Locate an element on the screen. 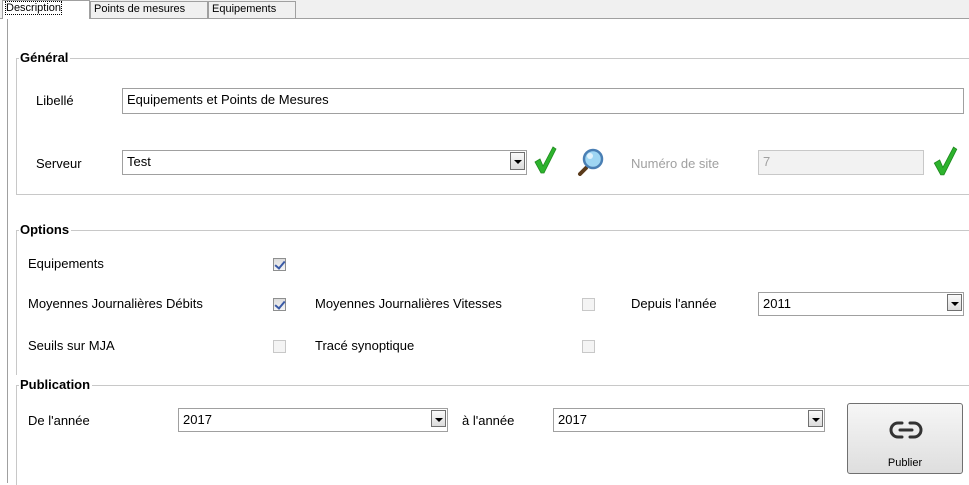 This screenshot has width=969, height=485. magnifier-icon is located at coordinates (591, 162).